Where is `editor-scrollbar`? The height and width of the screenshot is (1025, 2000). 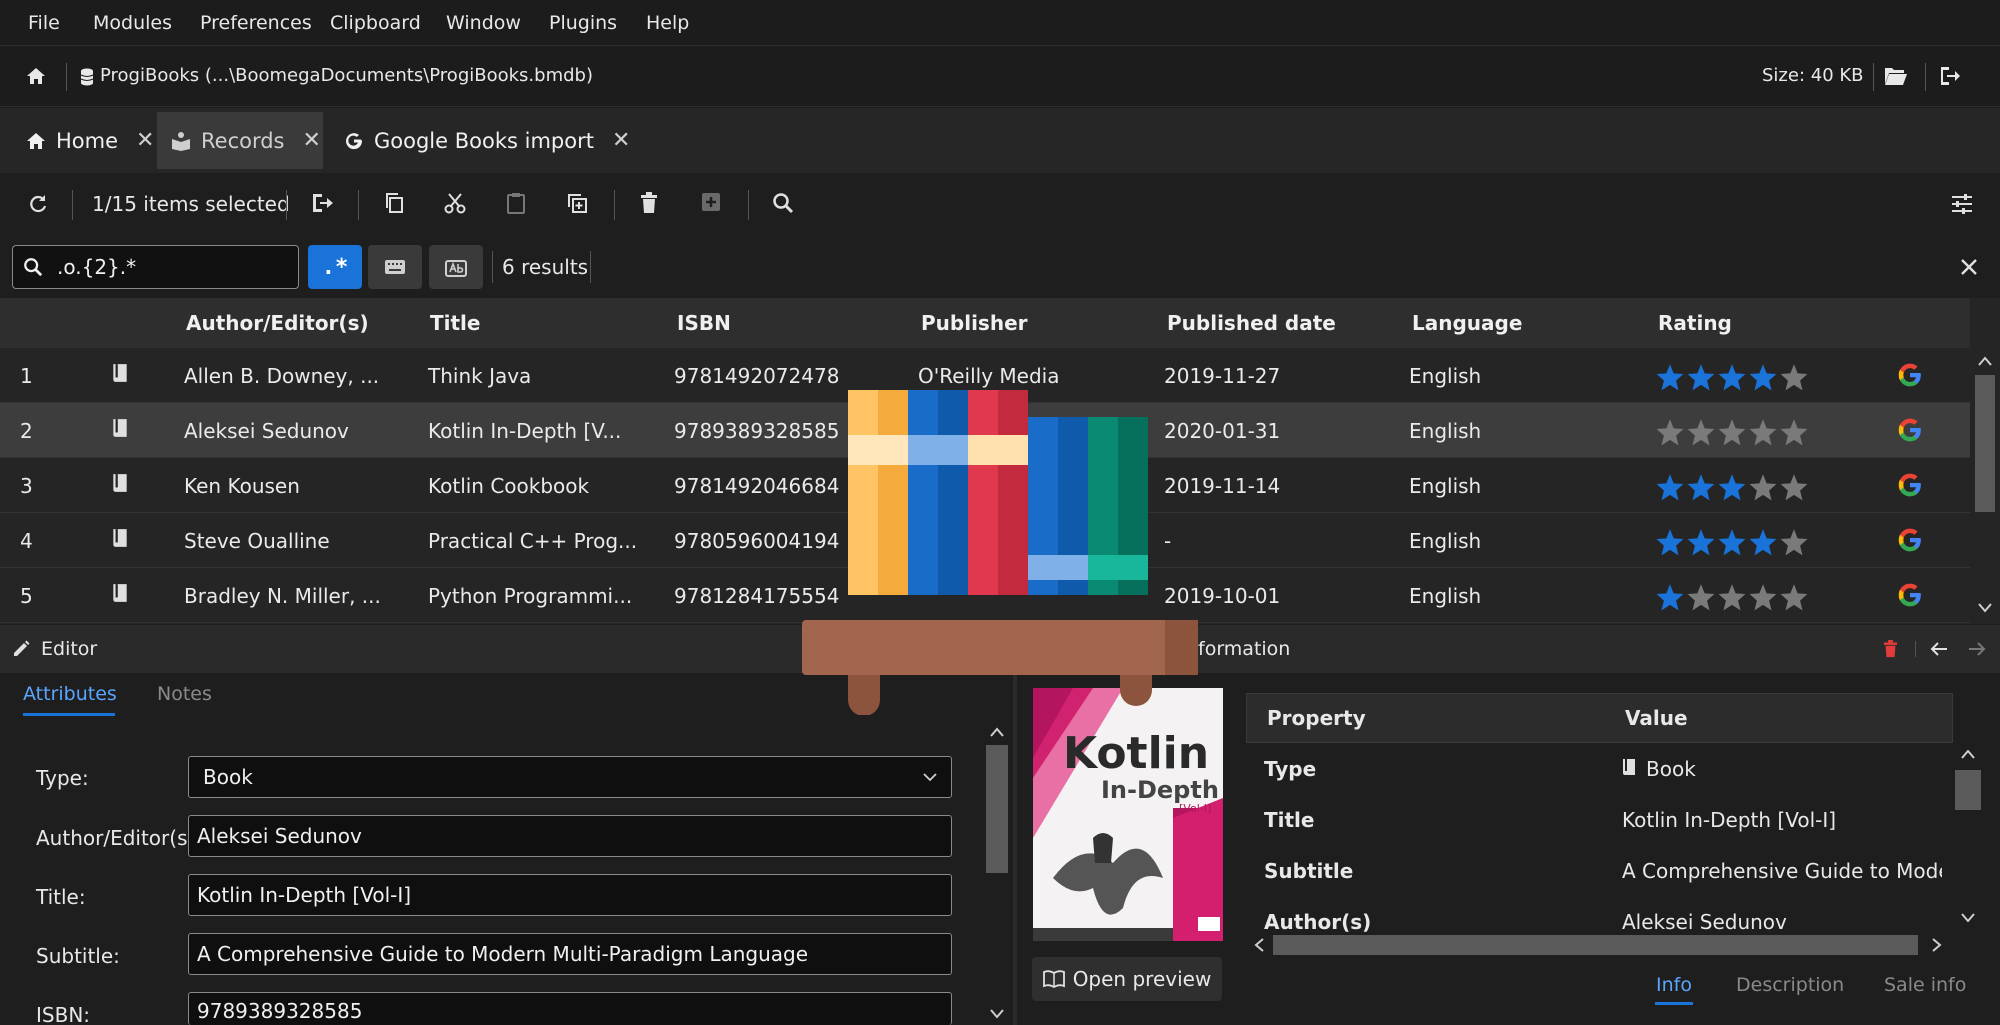
editor-scrollbar is located at coordinates (997, 874).